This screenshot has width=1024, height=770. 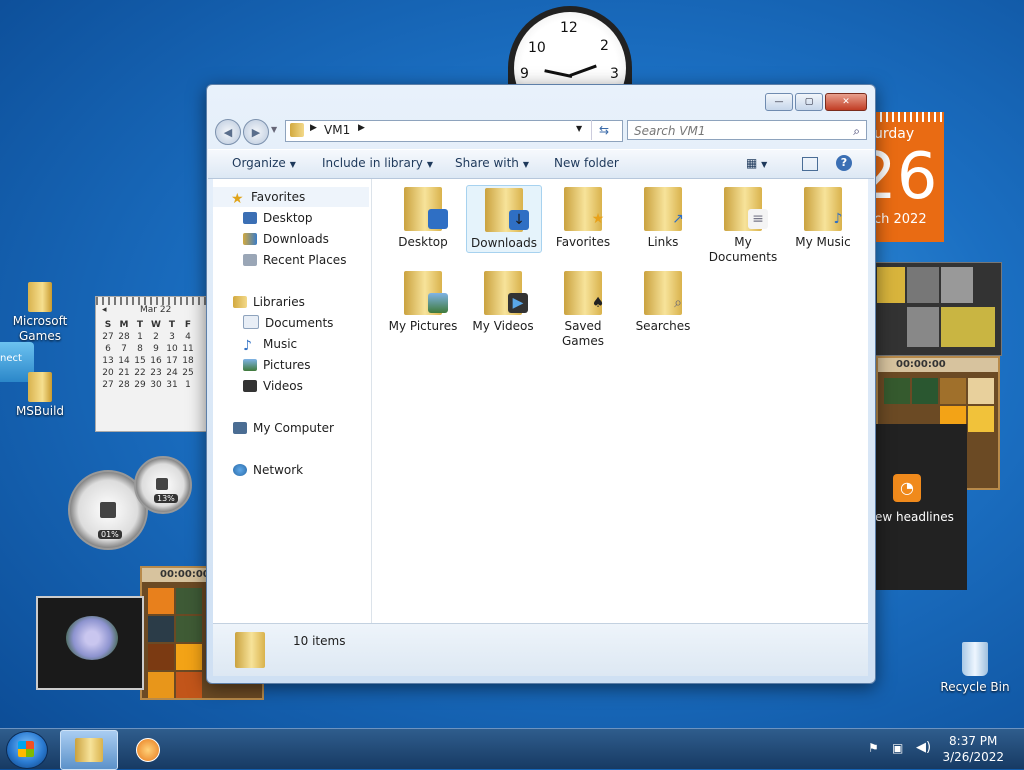 I want to click on refresh-button: ⇆, so click(x=603, y=130).